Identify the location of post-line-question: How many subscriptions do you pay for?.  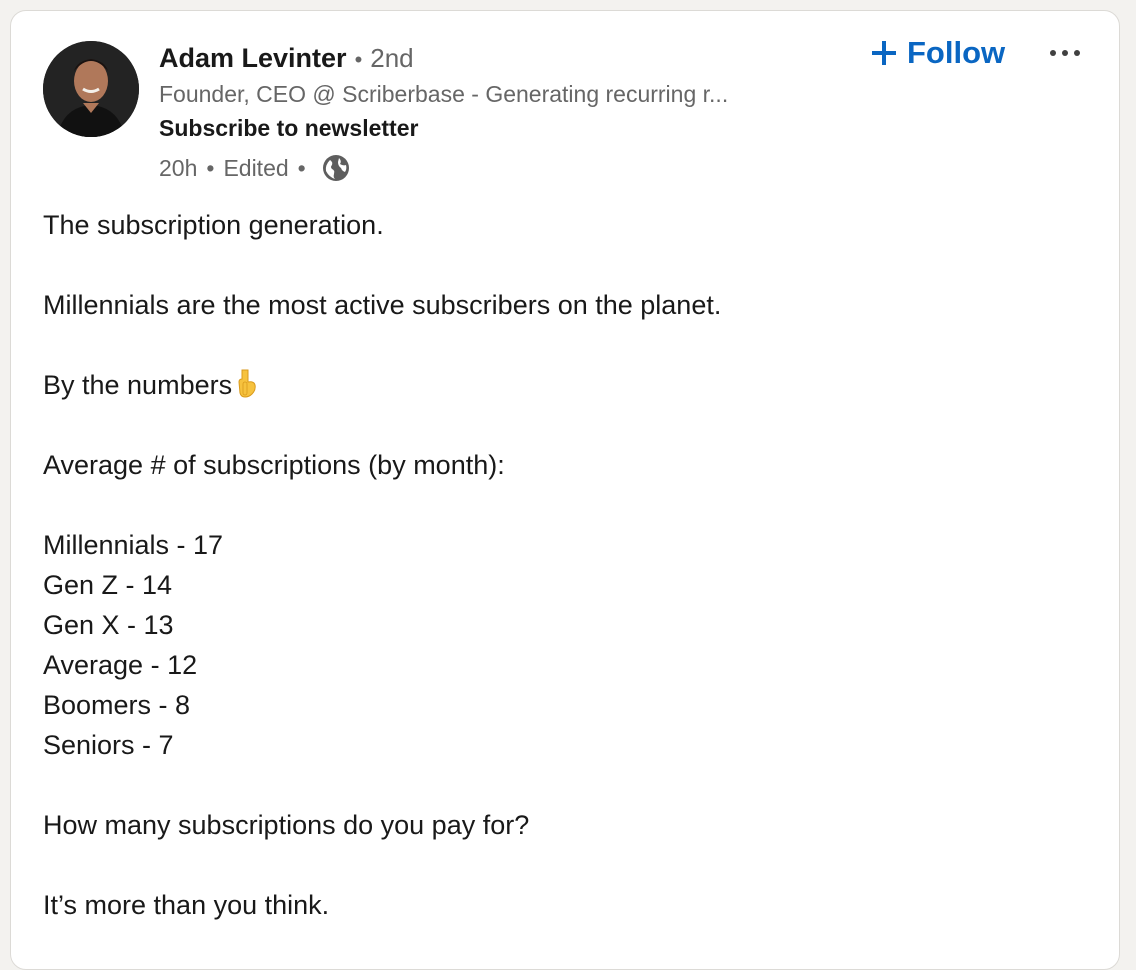
(286, 825).